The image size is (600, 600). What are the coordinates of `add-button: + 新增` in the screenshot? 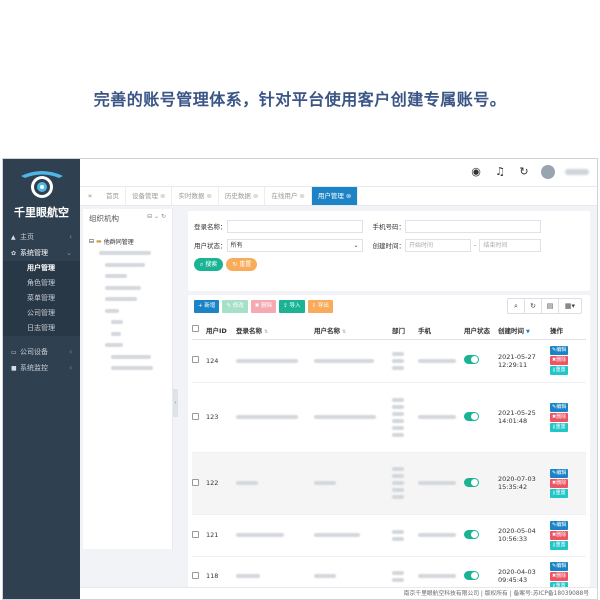 It's located at (207, 306).